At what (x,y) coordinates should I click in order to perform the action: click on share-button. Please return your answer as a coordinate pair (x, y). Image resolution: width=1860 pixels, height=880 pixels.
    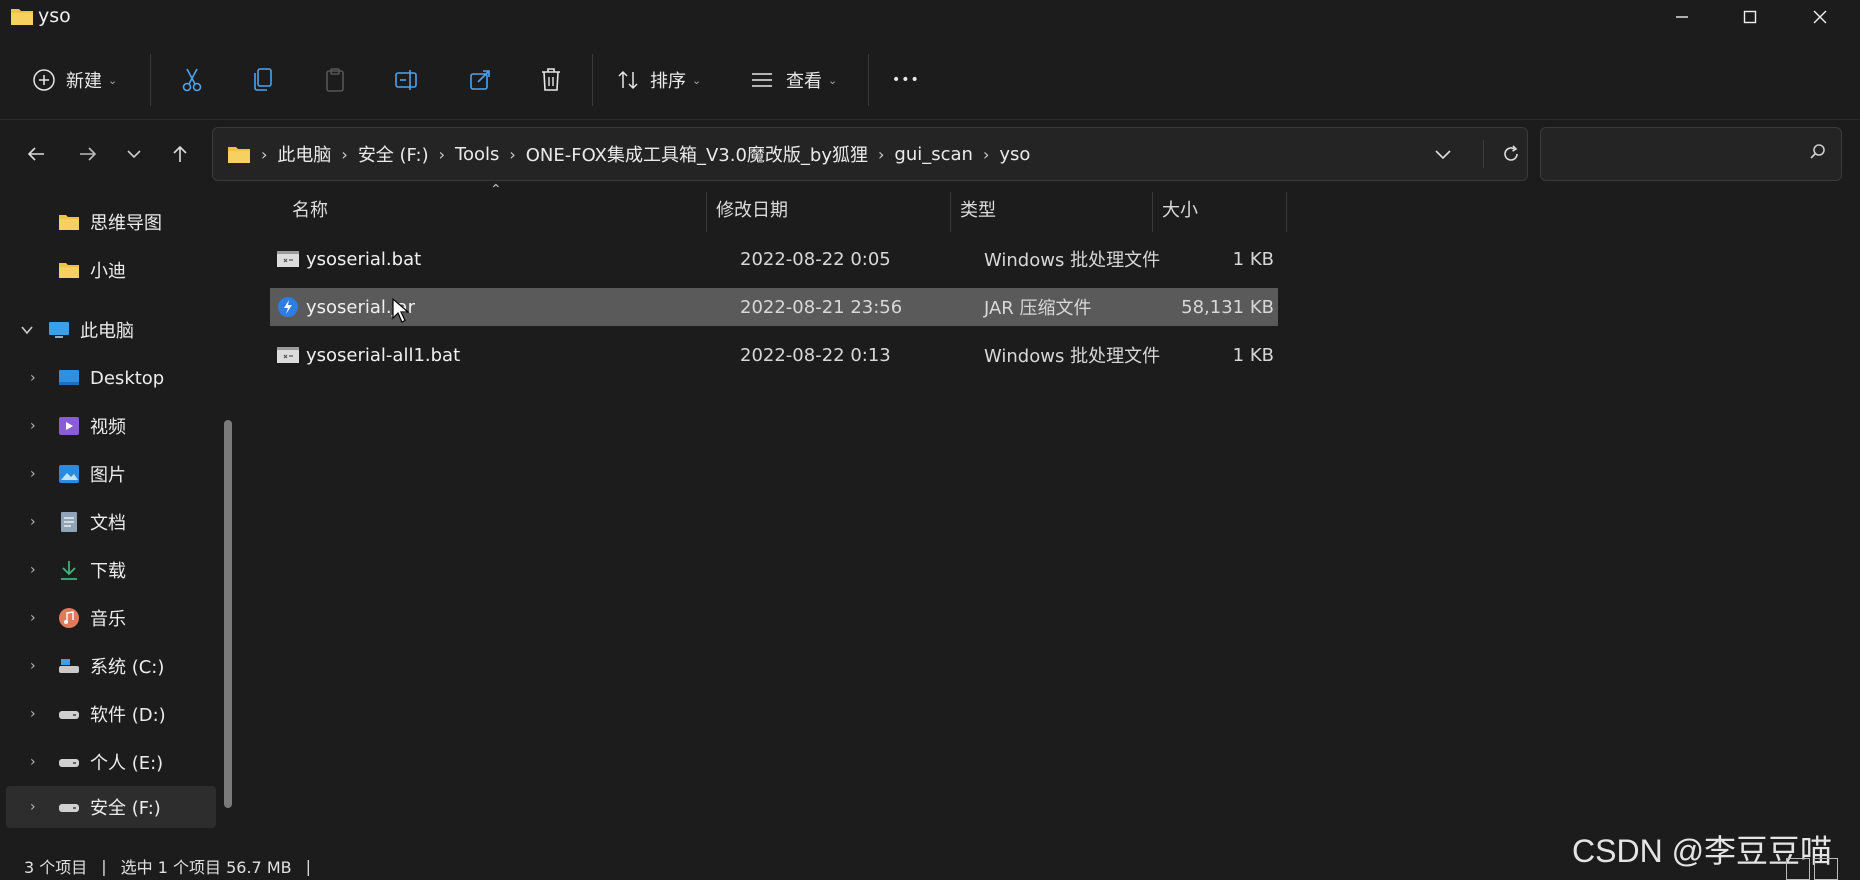
    Looking at the image, I should click on (480, 80).